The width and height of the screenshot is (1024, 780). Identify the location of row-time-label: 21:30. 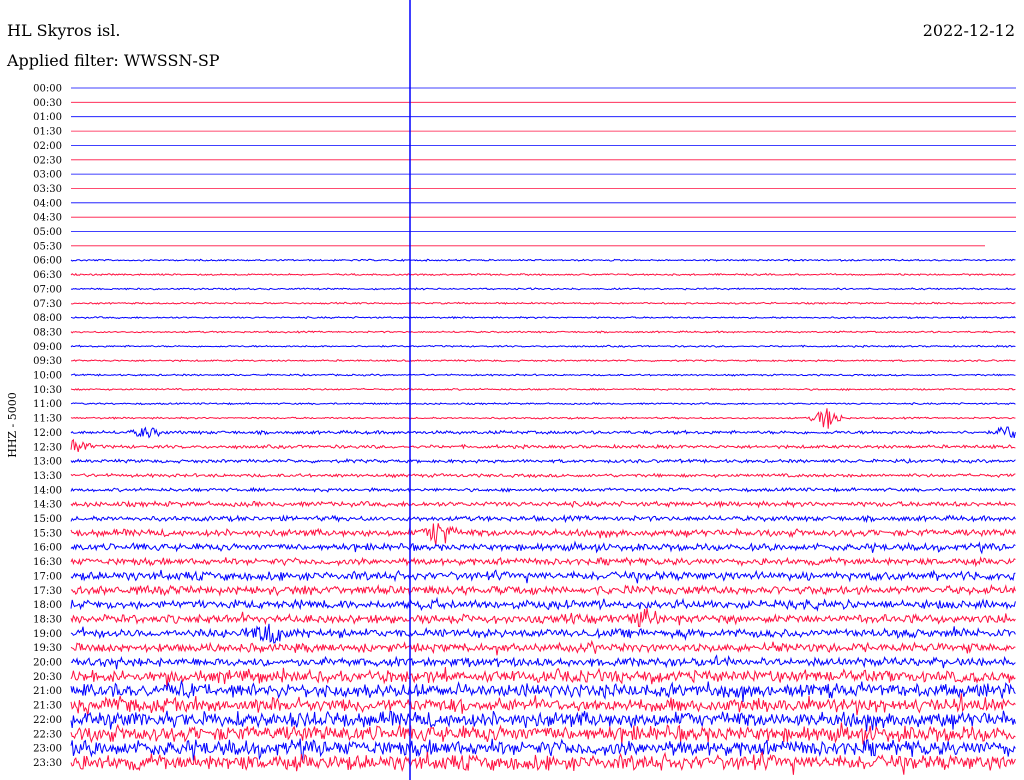
(47, 706).